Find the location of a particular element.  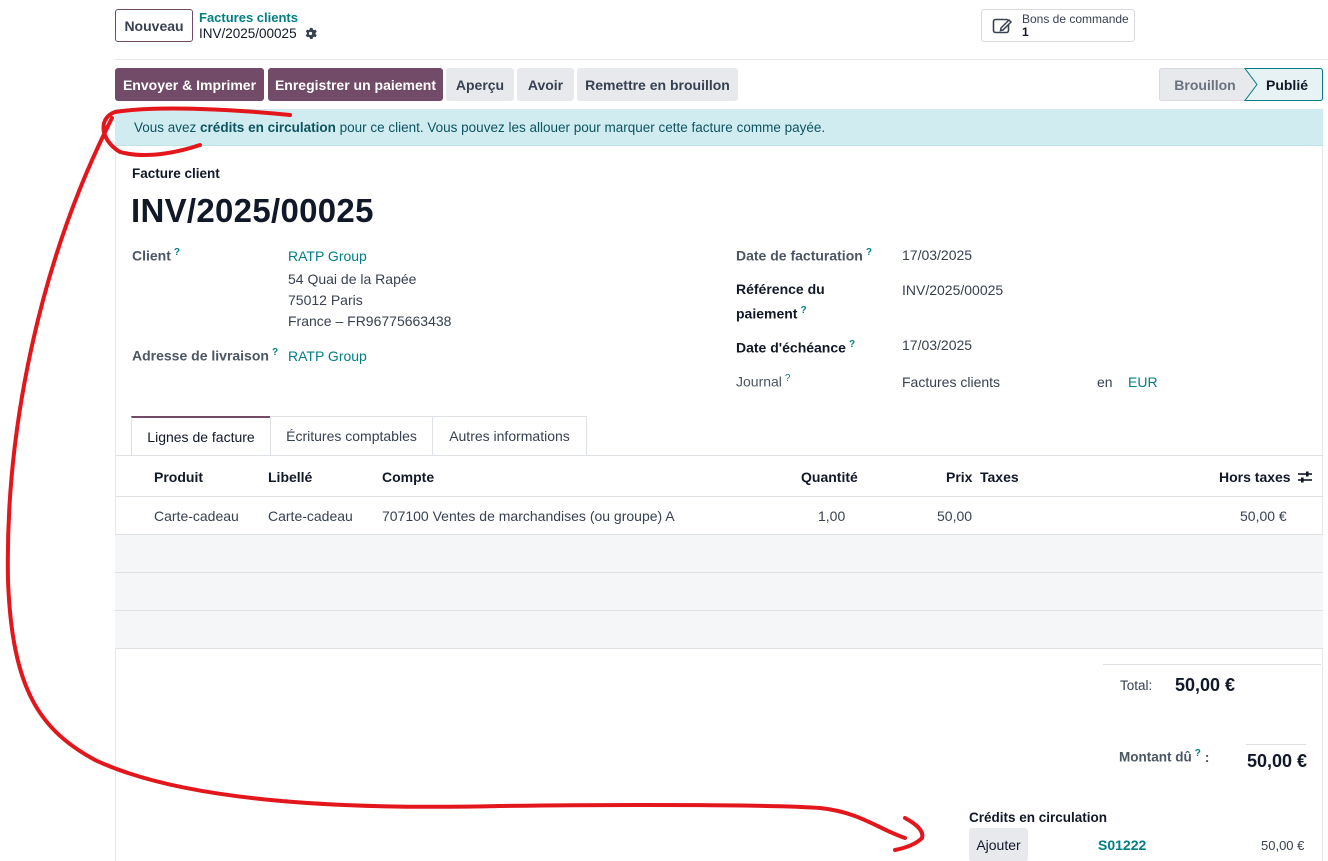

gear-icon is located at coordinates (310, 33).